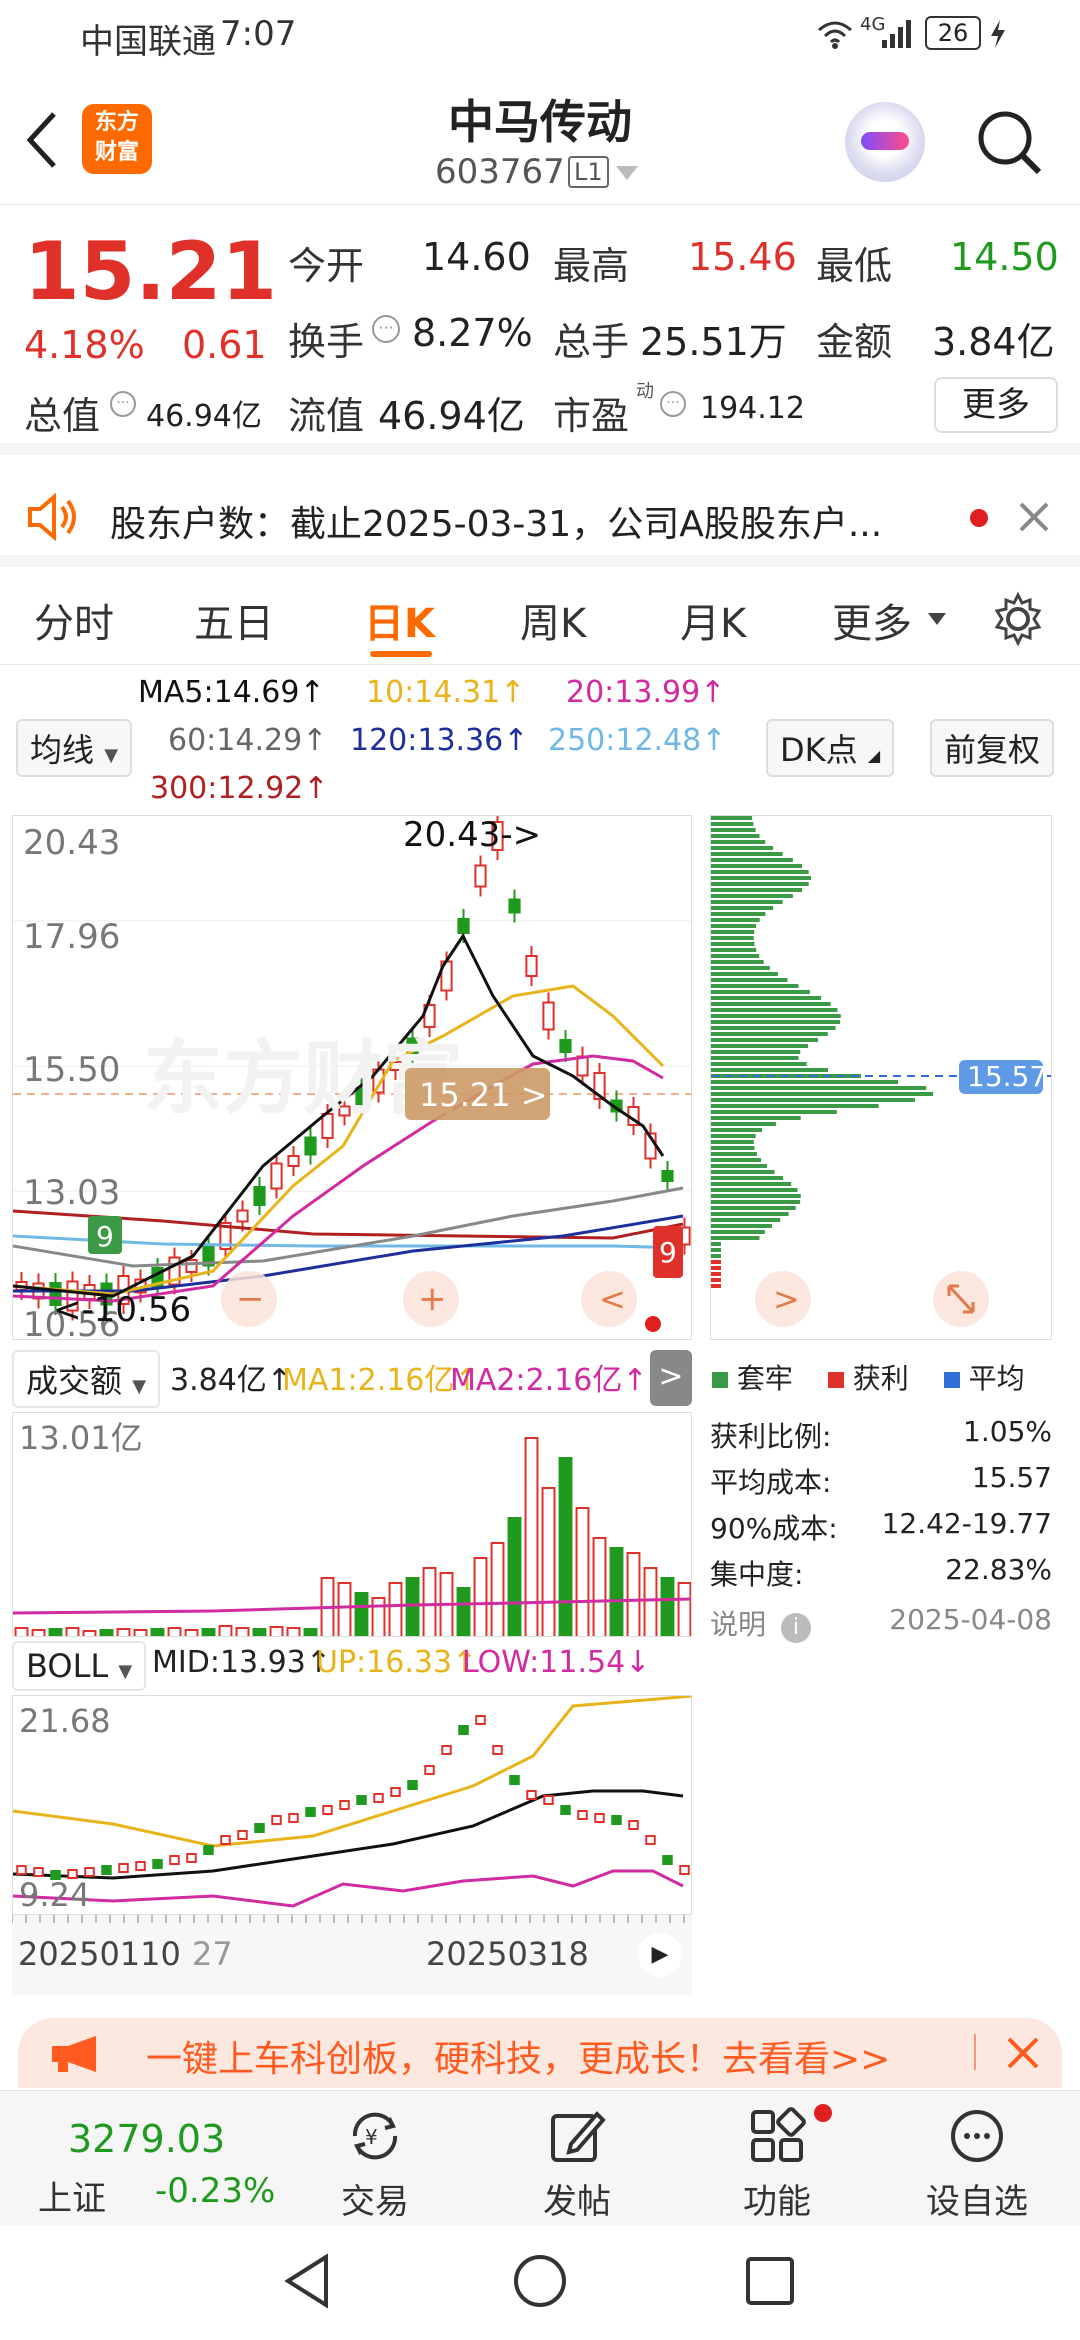 The width and height of the screenshot is (1080, 2340). What do you see at coordinates (872, 620) in the screenshot?
I see `tab-more: 更多` at bounding box center [872, 620].